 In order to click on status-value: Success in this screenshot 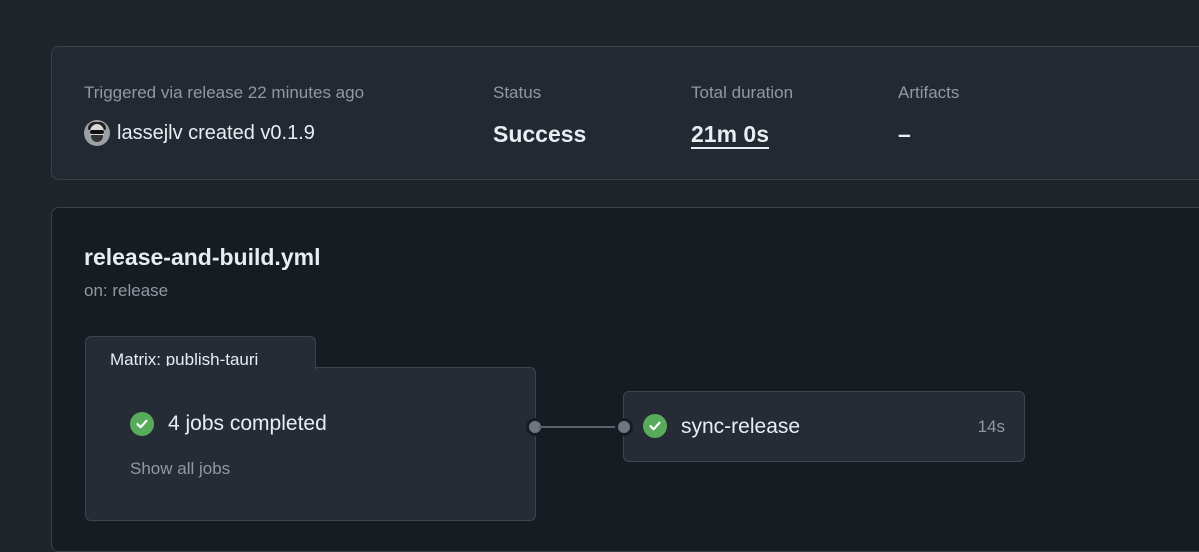, I will do `click(540, 134)`.